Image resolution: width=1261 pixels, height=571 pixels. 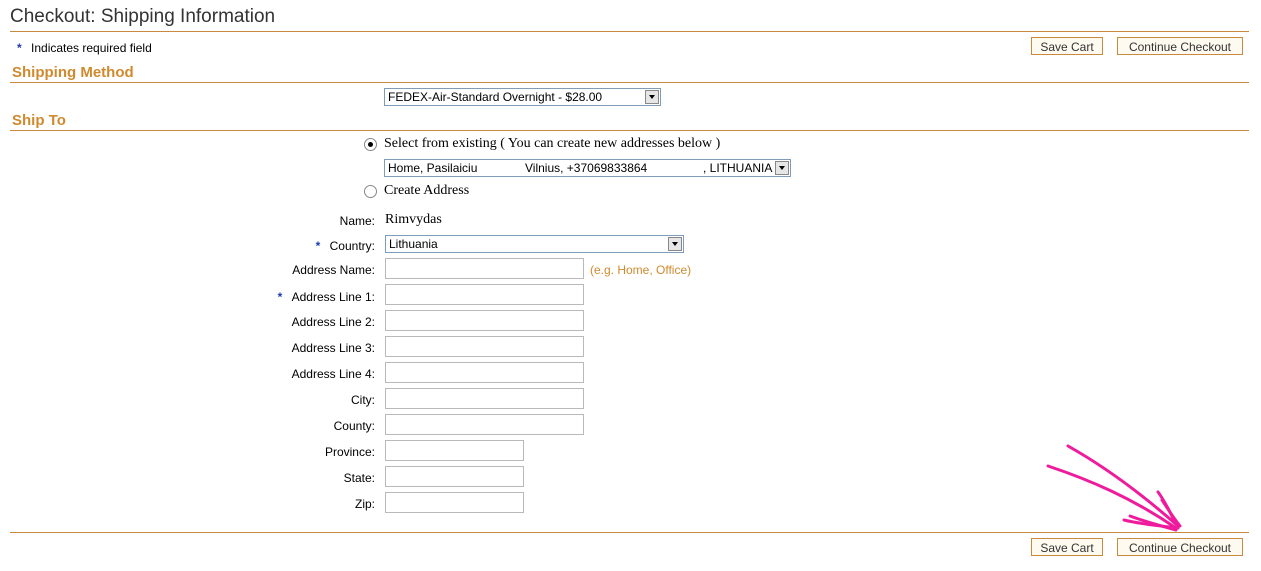 What do you see at coordinates (484, 268) in the screenshot?
I see `address-name-input` at bounding box center [484, 268].